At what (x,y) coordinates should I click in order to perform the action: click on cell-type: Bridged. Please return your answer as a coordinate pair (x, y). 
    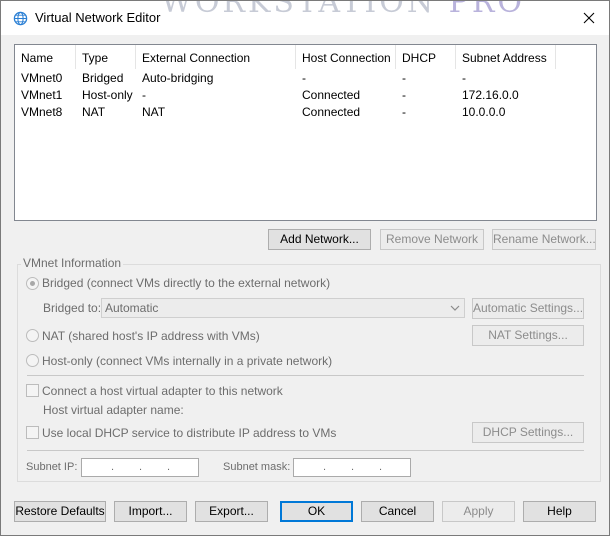
    Looking at the image, I should click on (103, 78).